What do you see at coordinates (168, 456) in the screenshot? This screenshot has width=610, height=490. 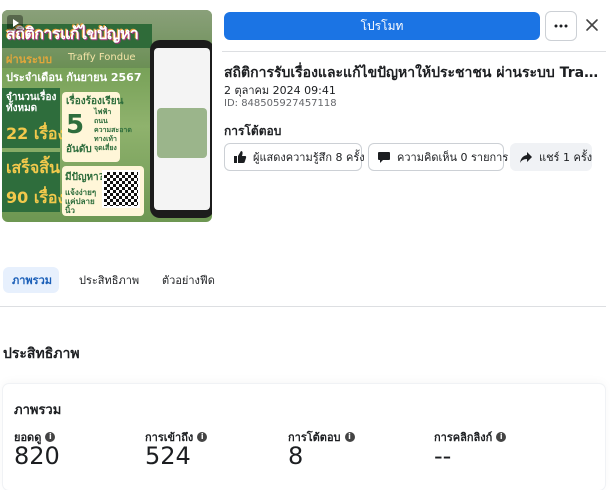 I see `metric-reach-value: 524` at bounding box center [168, 456].